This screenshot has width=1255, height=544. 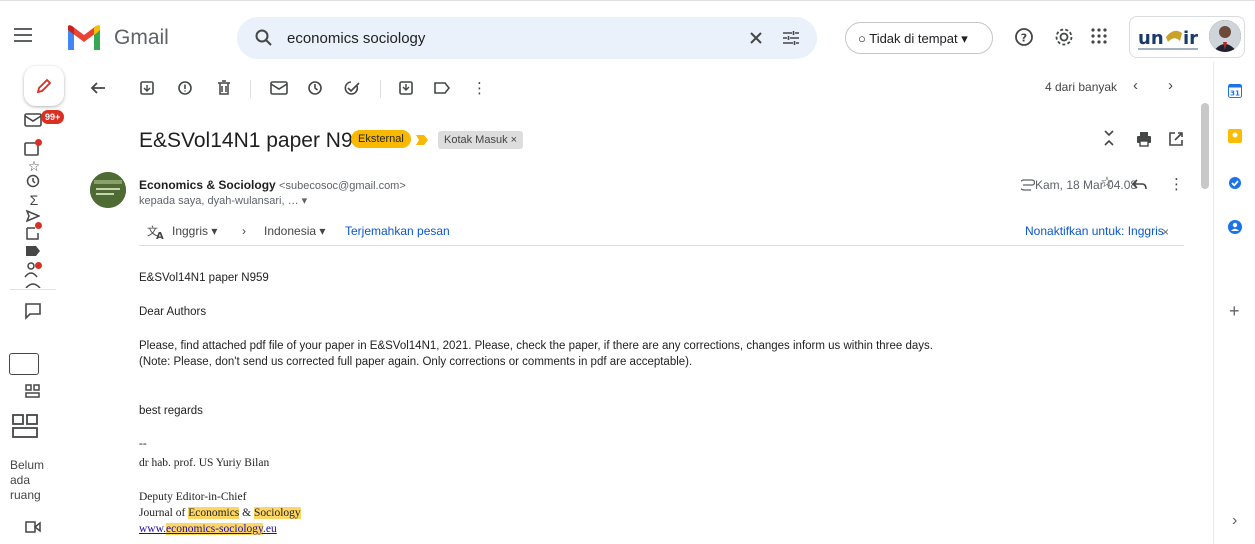 What do you see at coordinates (34, 166) in the screenshot?
I see `starred-icon: ☆` at bounding box center [34, 166].